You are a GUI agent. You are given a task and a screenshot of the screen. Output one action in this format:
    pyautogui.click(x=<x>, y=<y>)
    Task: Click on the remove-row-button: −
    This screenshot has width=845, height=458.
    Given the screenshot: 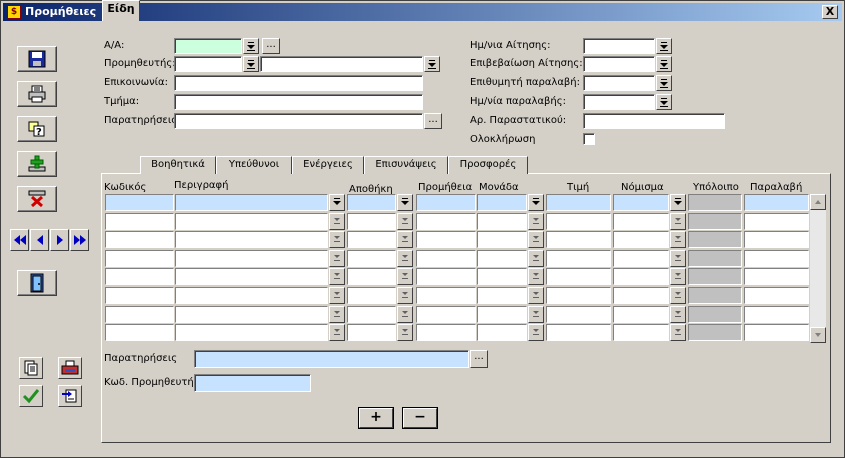 What is the action you would take?
    pyautogui.click(x=420, y=418)
    